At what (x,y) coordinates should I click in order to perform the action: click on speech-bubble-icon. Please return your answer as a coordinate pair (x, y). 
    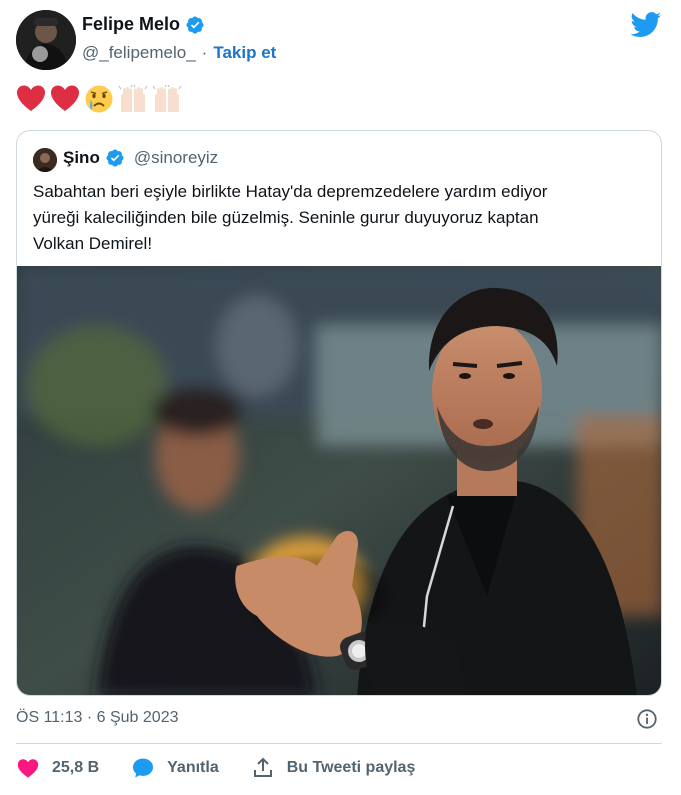
    Looking at the image, I should click on (143, 768).